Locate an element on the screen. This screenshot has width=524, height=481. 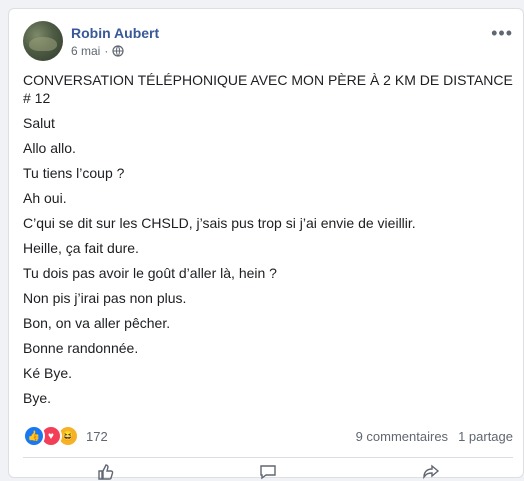
post-line: Ké Bye. is located at coordinates (48, 373).